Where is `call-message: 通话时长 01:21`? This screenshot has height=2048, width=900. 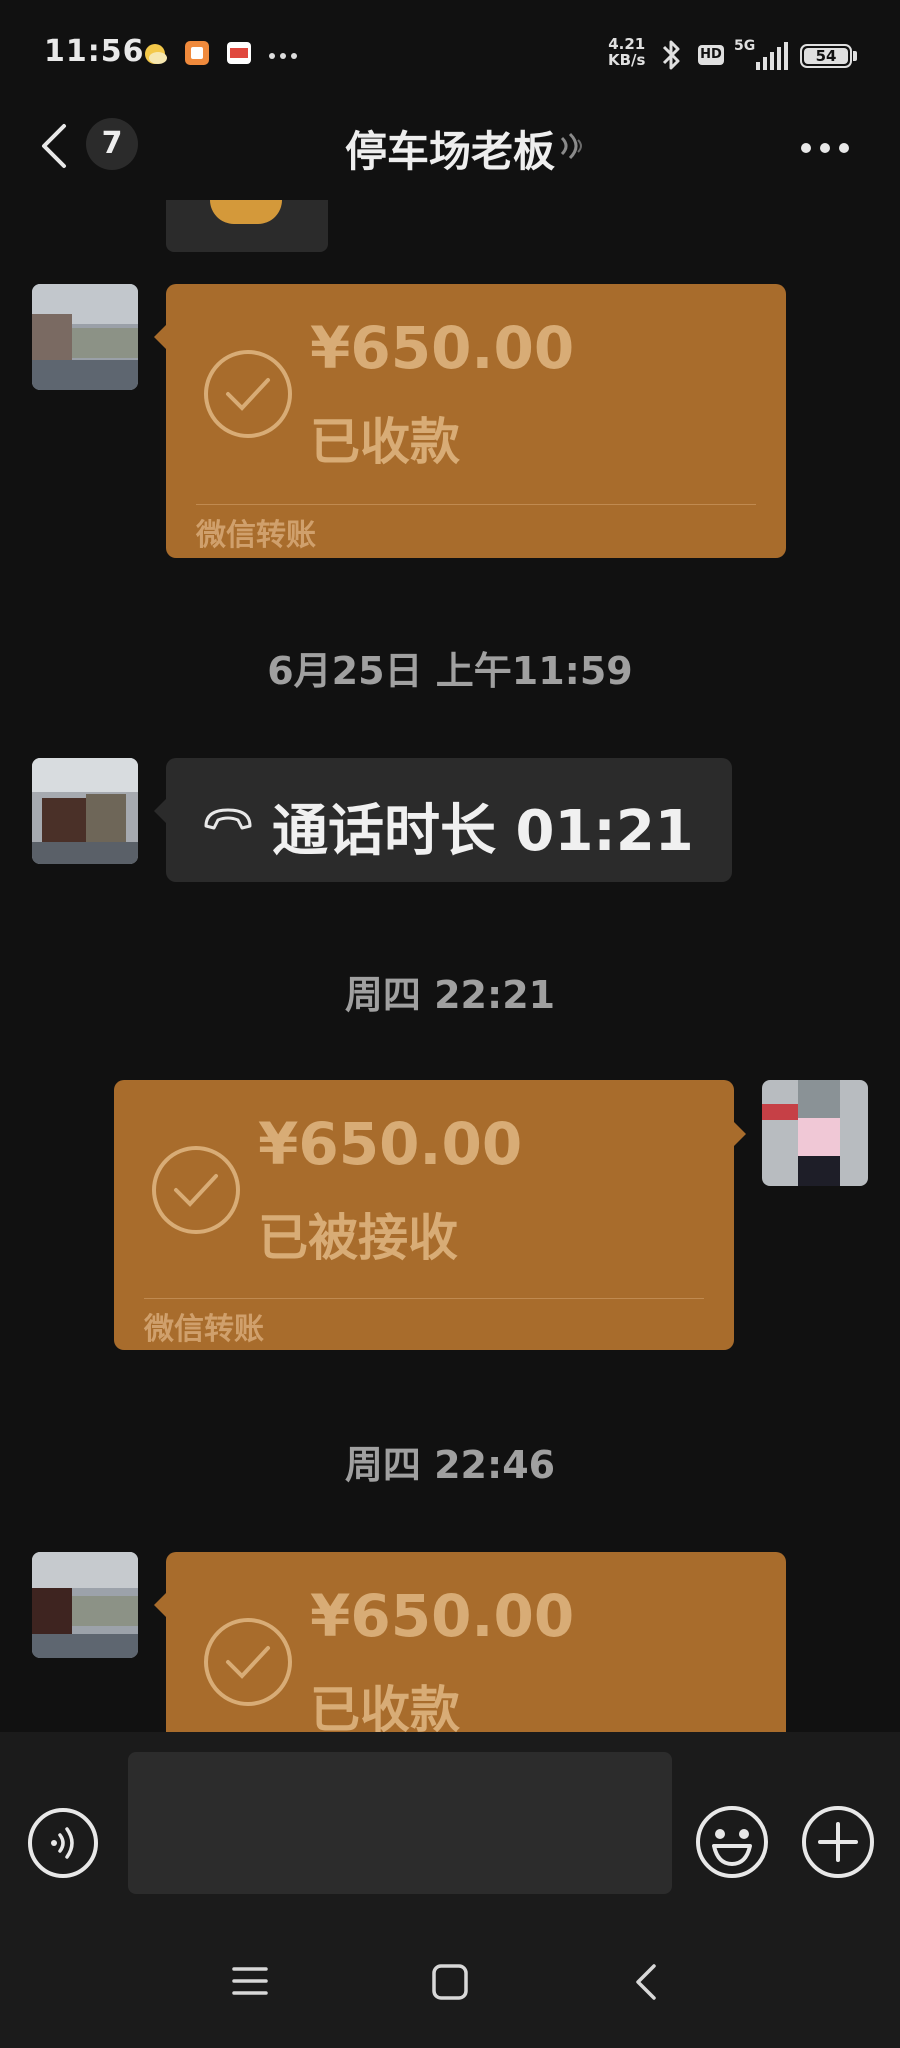
call-message: 通话时长 01:21 is located at coordinates (449, 820).